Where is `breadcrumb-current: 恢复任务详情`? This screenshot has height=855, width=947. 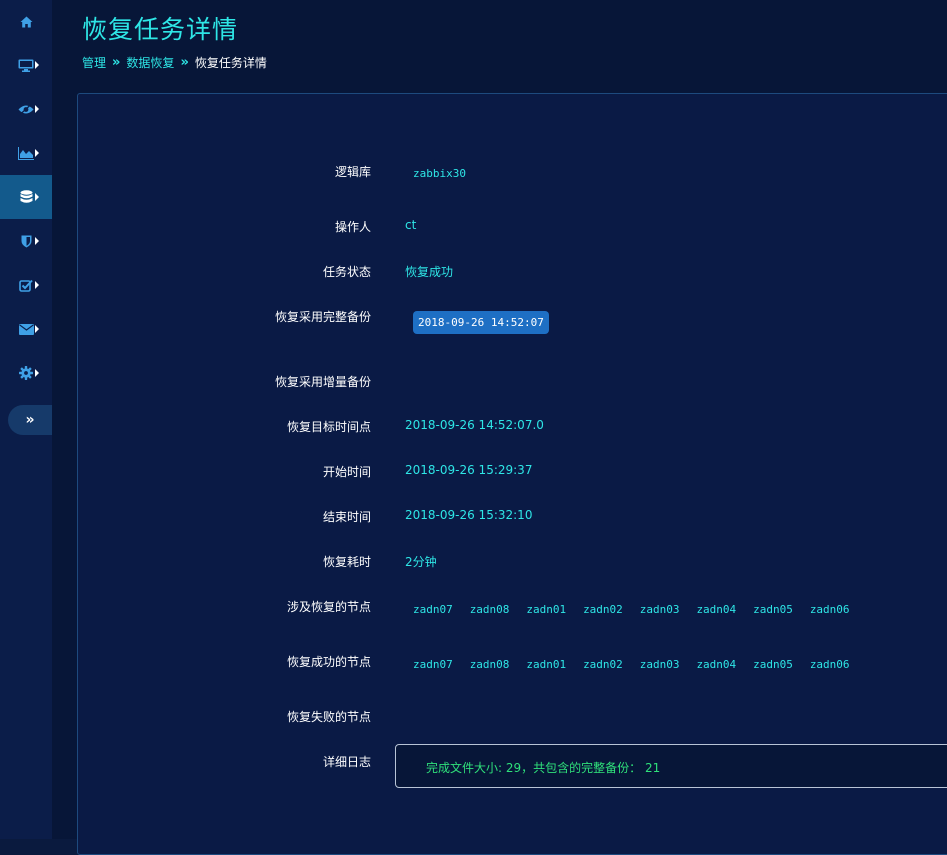 breadcrumb-current: 恢复任务详情 is located at coordinates (230, 63).